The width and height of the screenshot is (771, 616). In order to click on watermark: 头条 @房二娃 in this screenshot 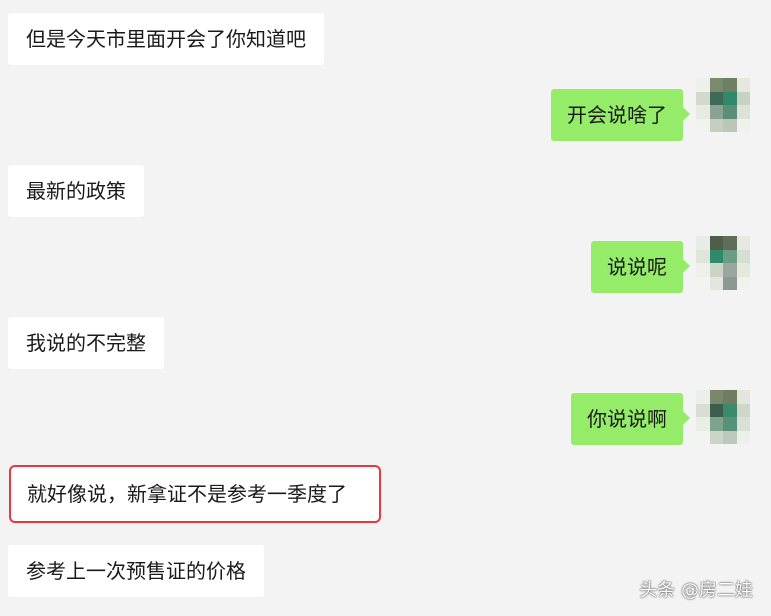, I will do `click(696, 590)`.